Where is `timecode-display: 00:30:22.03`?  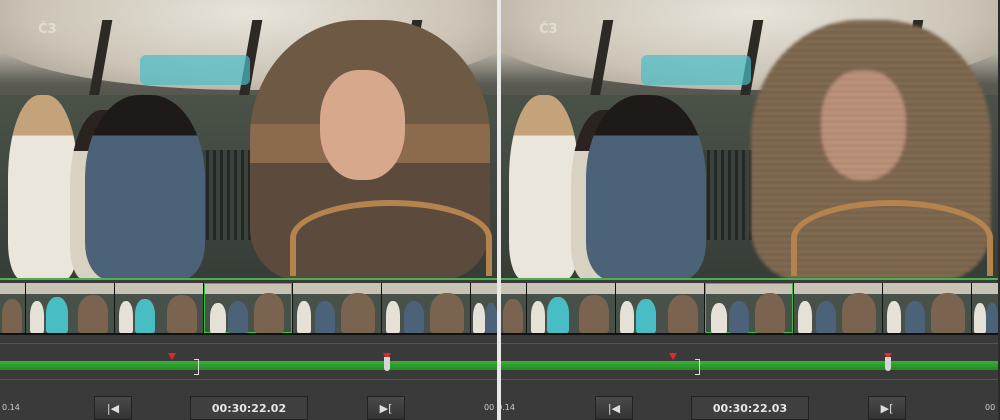
timecode-display: 00:30:22.03 is located at coordinates (750, 408).